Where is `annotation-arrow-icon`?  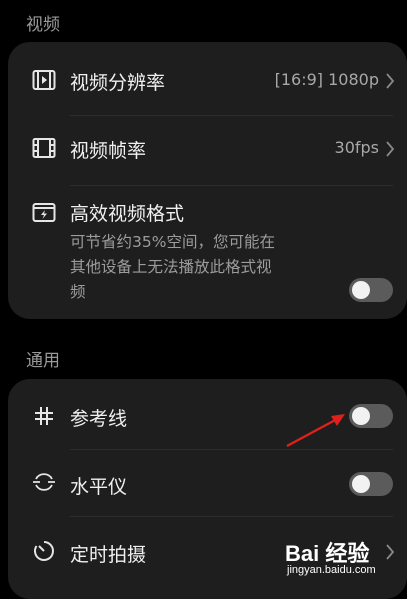
annotation-arrow-icon is located at coordinates (315, 431).